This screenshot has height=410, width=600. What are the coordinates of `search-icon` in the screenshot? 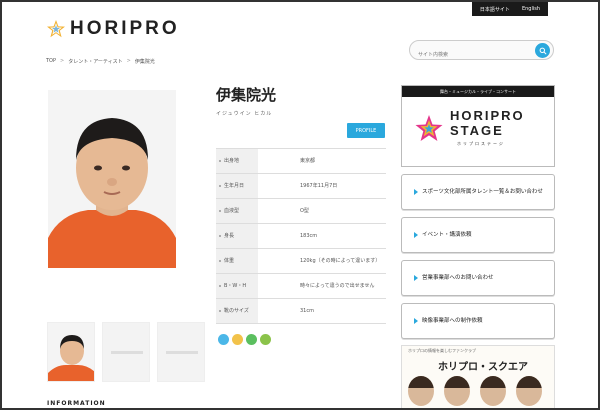 It's located at (543, 51).